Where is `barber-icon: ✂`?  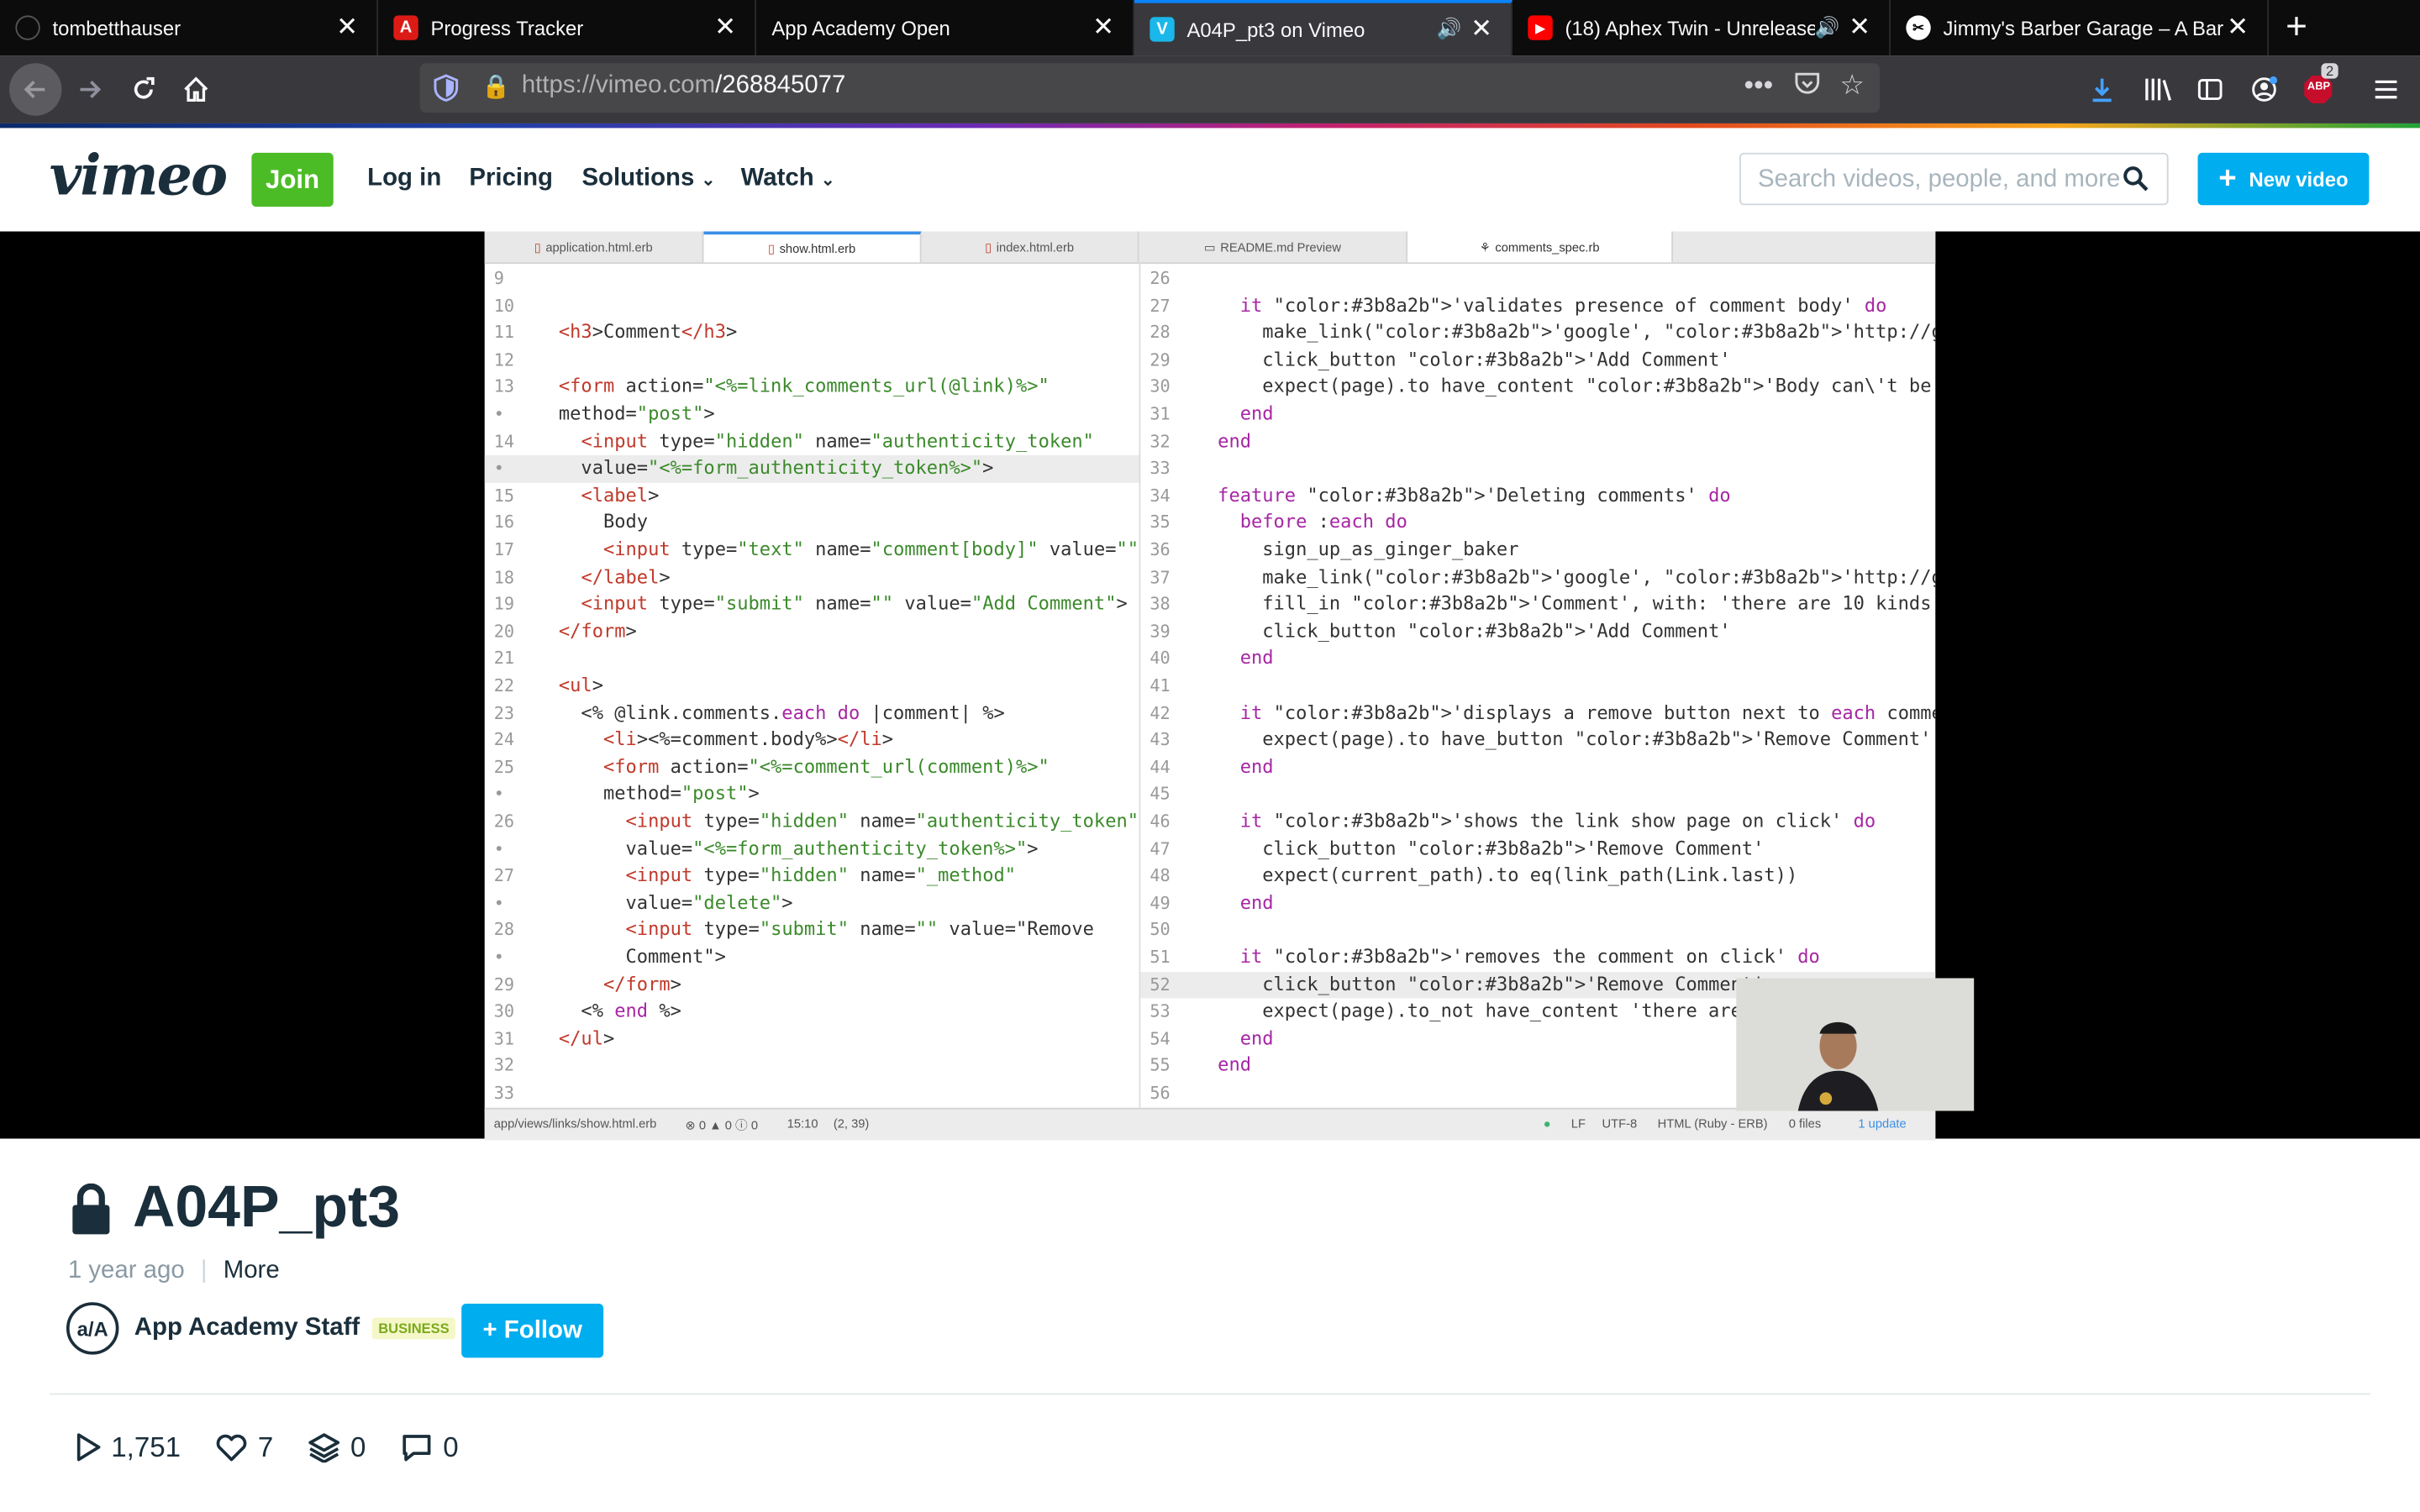
barber-icon: ✂ is located at coordinates (1919, 27).